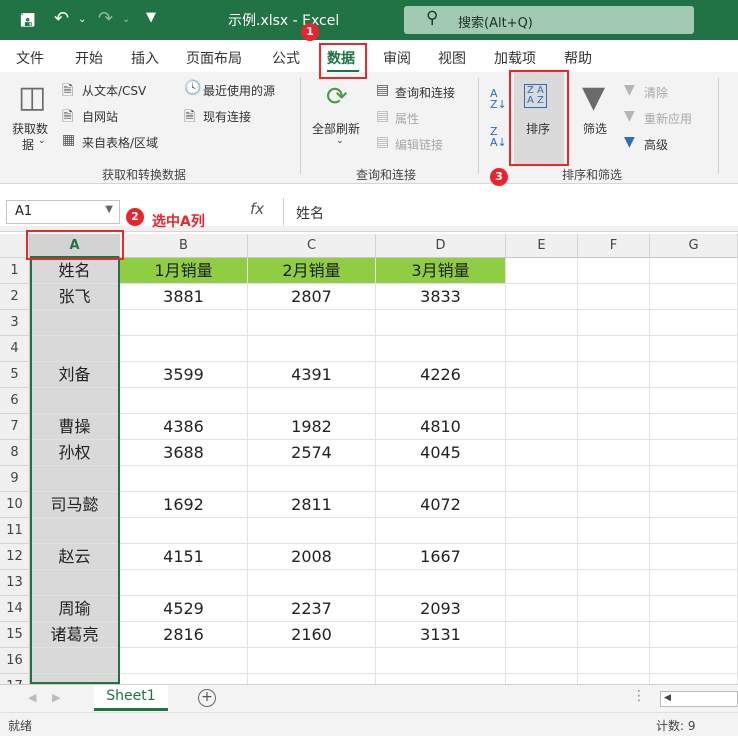  I want to click on undo-icon: ↶, so click(61, 18).